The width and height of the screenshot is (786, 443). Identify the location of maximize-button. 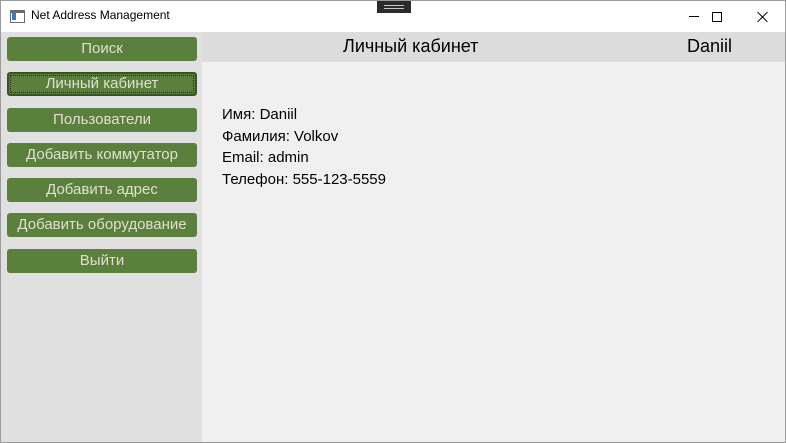
(717, 16).